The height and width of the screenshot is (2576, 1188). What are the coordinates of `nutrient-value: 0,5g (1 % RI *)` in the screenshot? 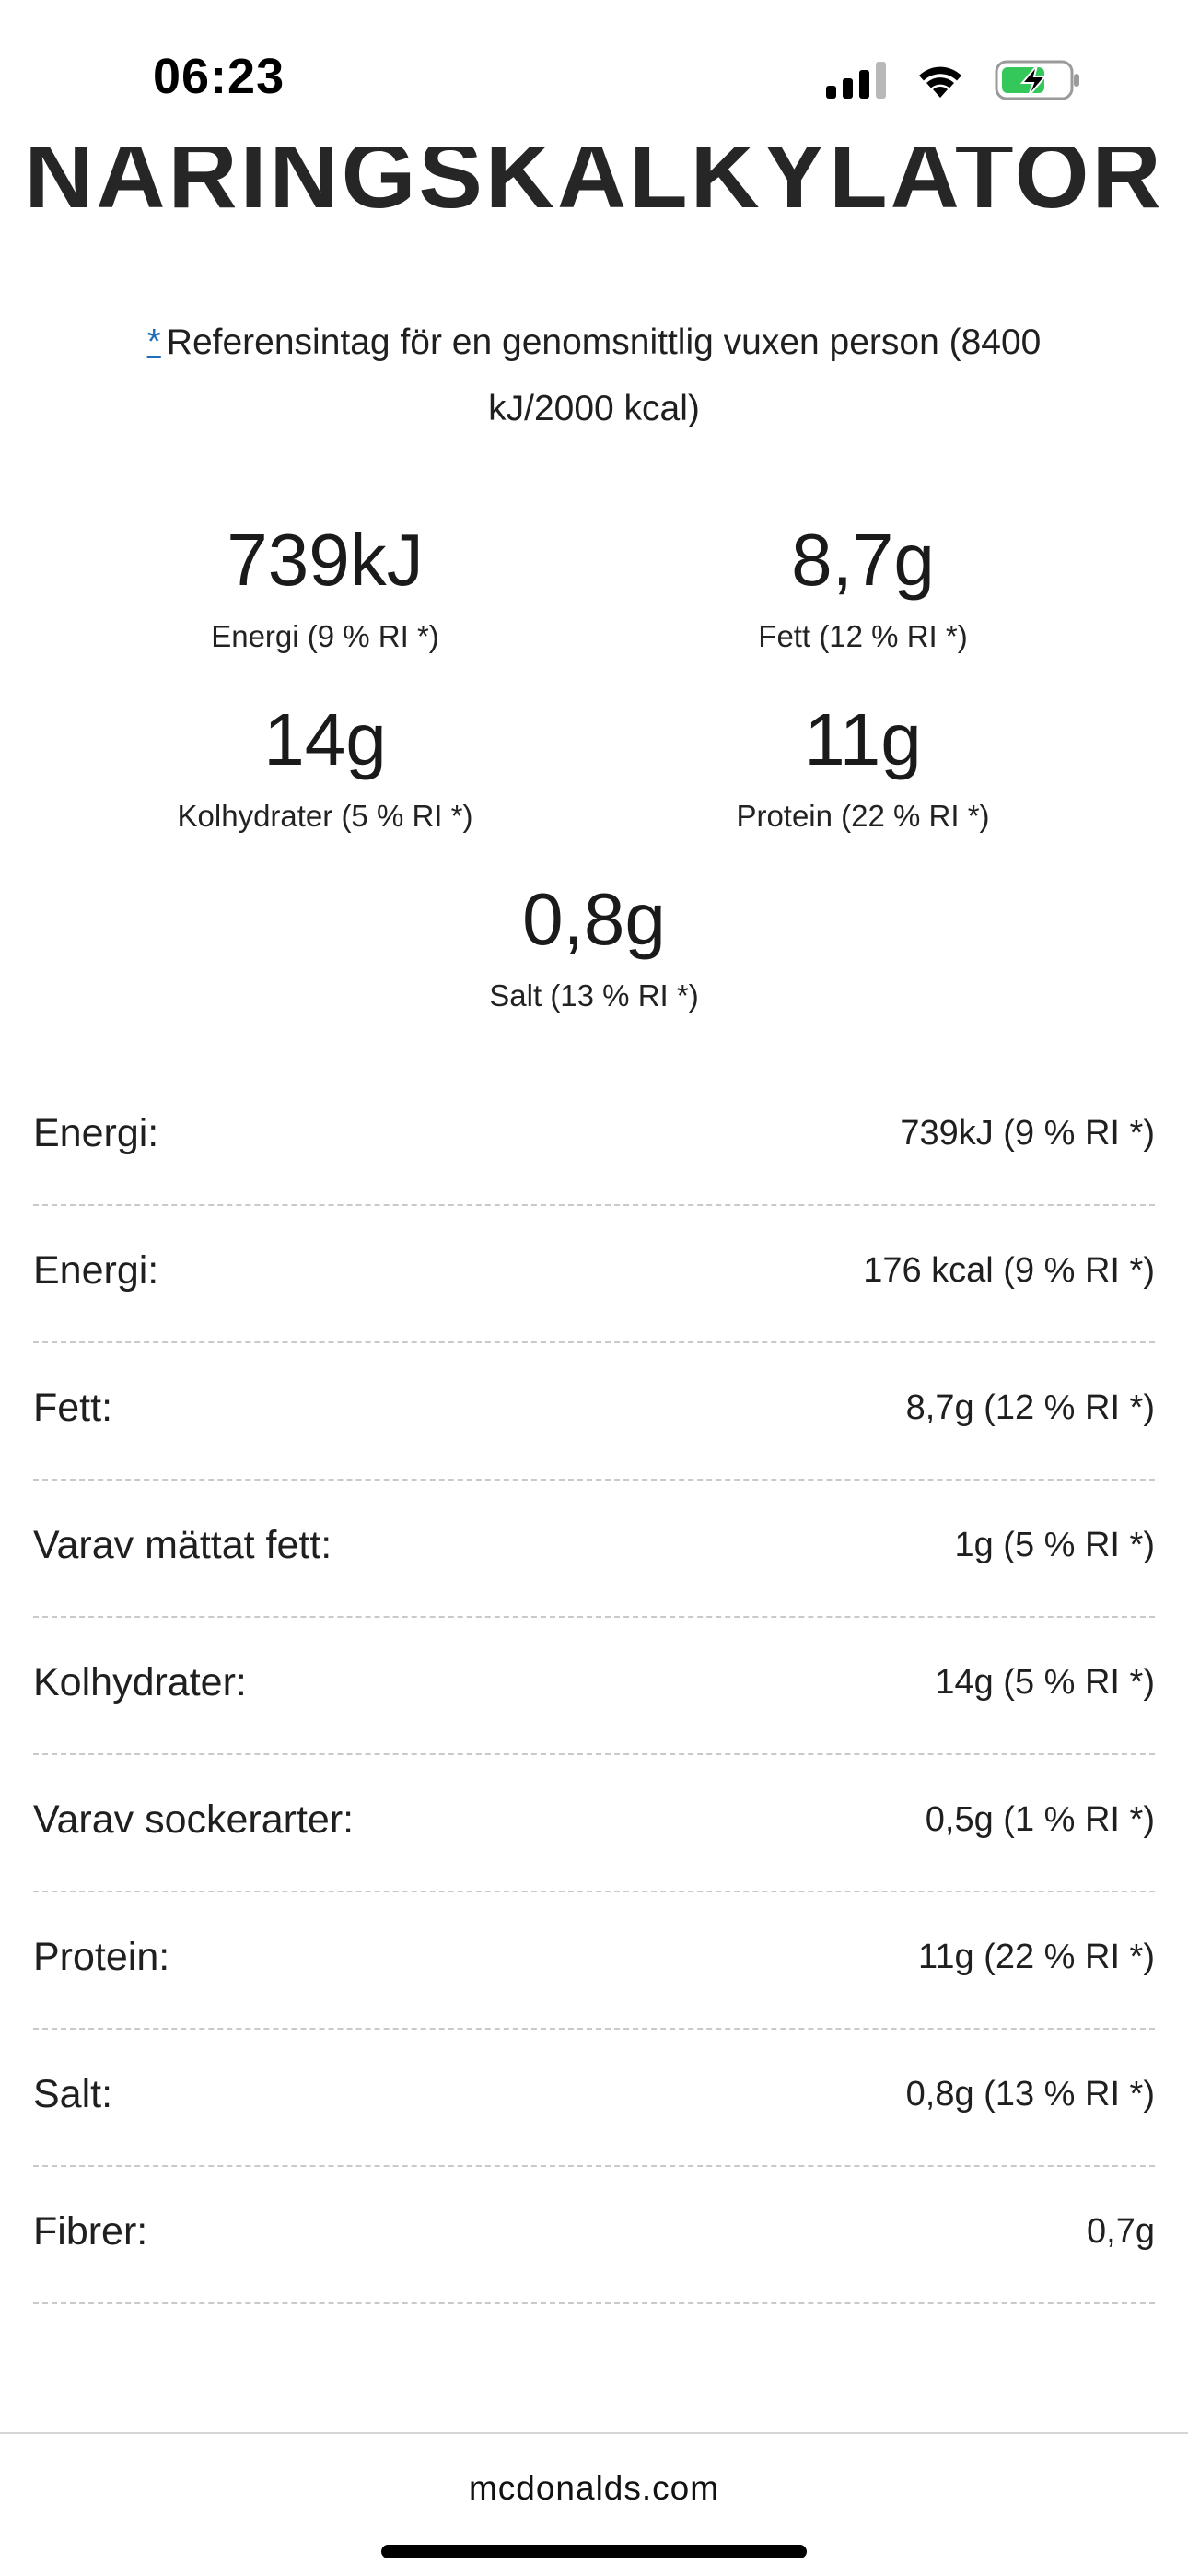 It's located at (1040, 1819).